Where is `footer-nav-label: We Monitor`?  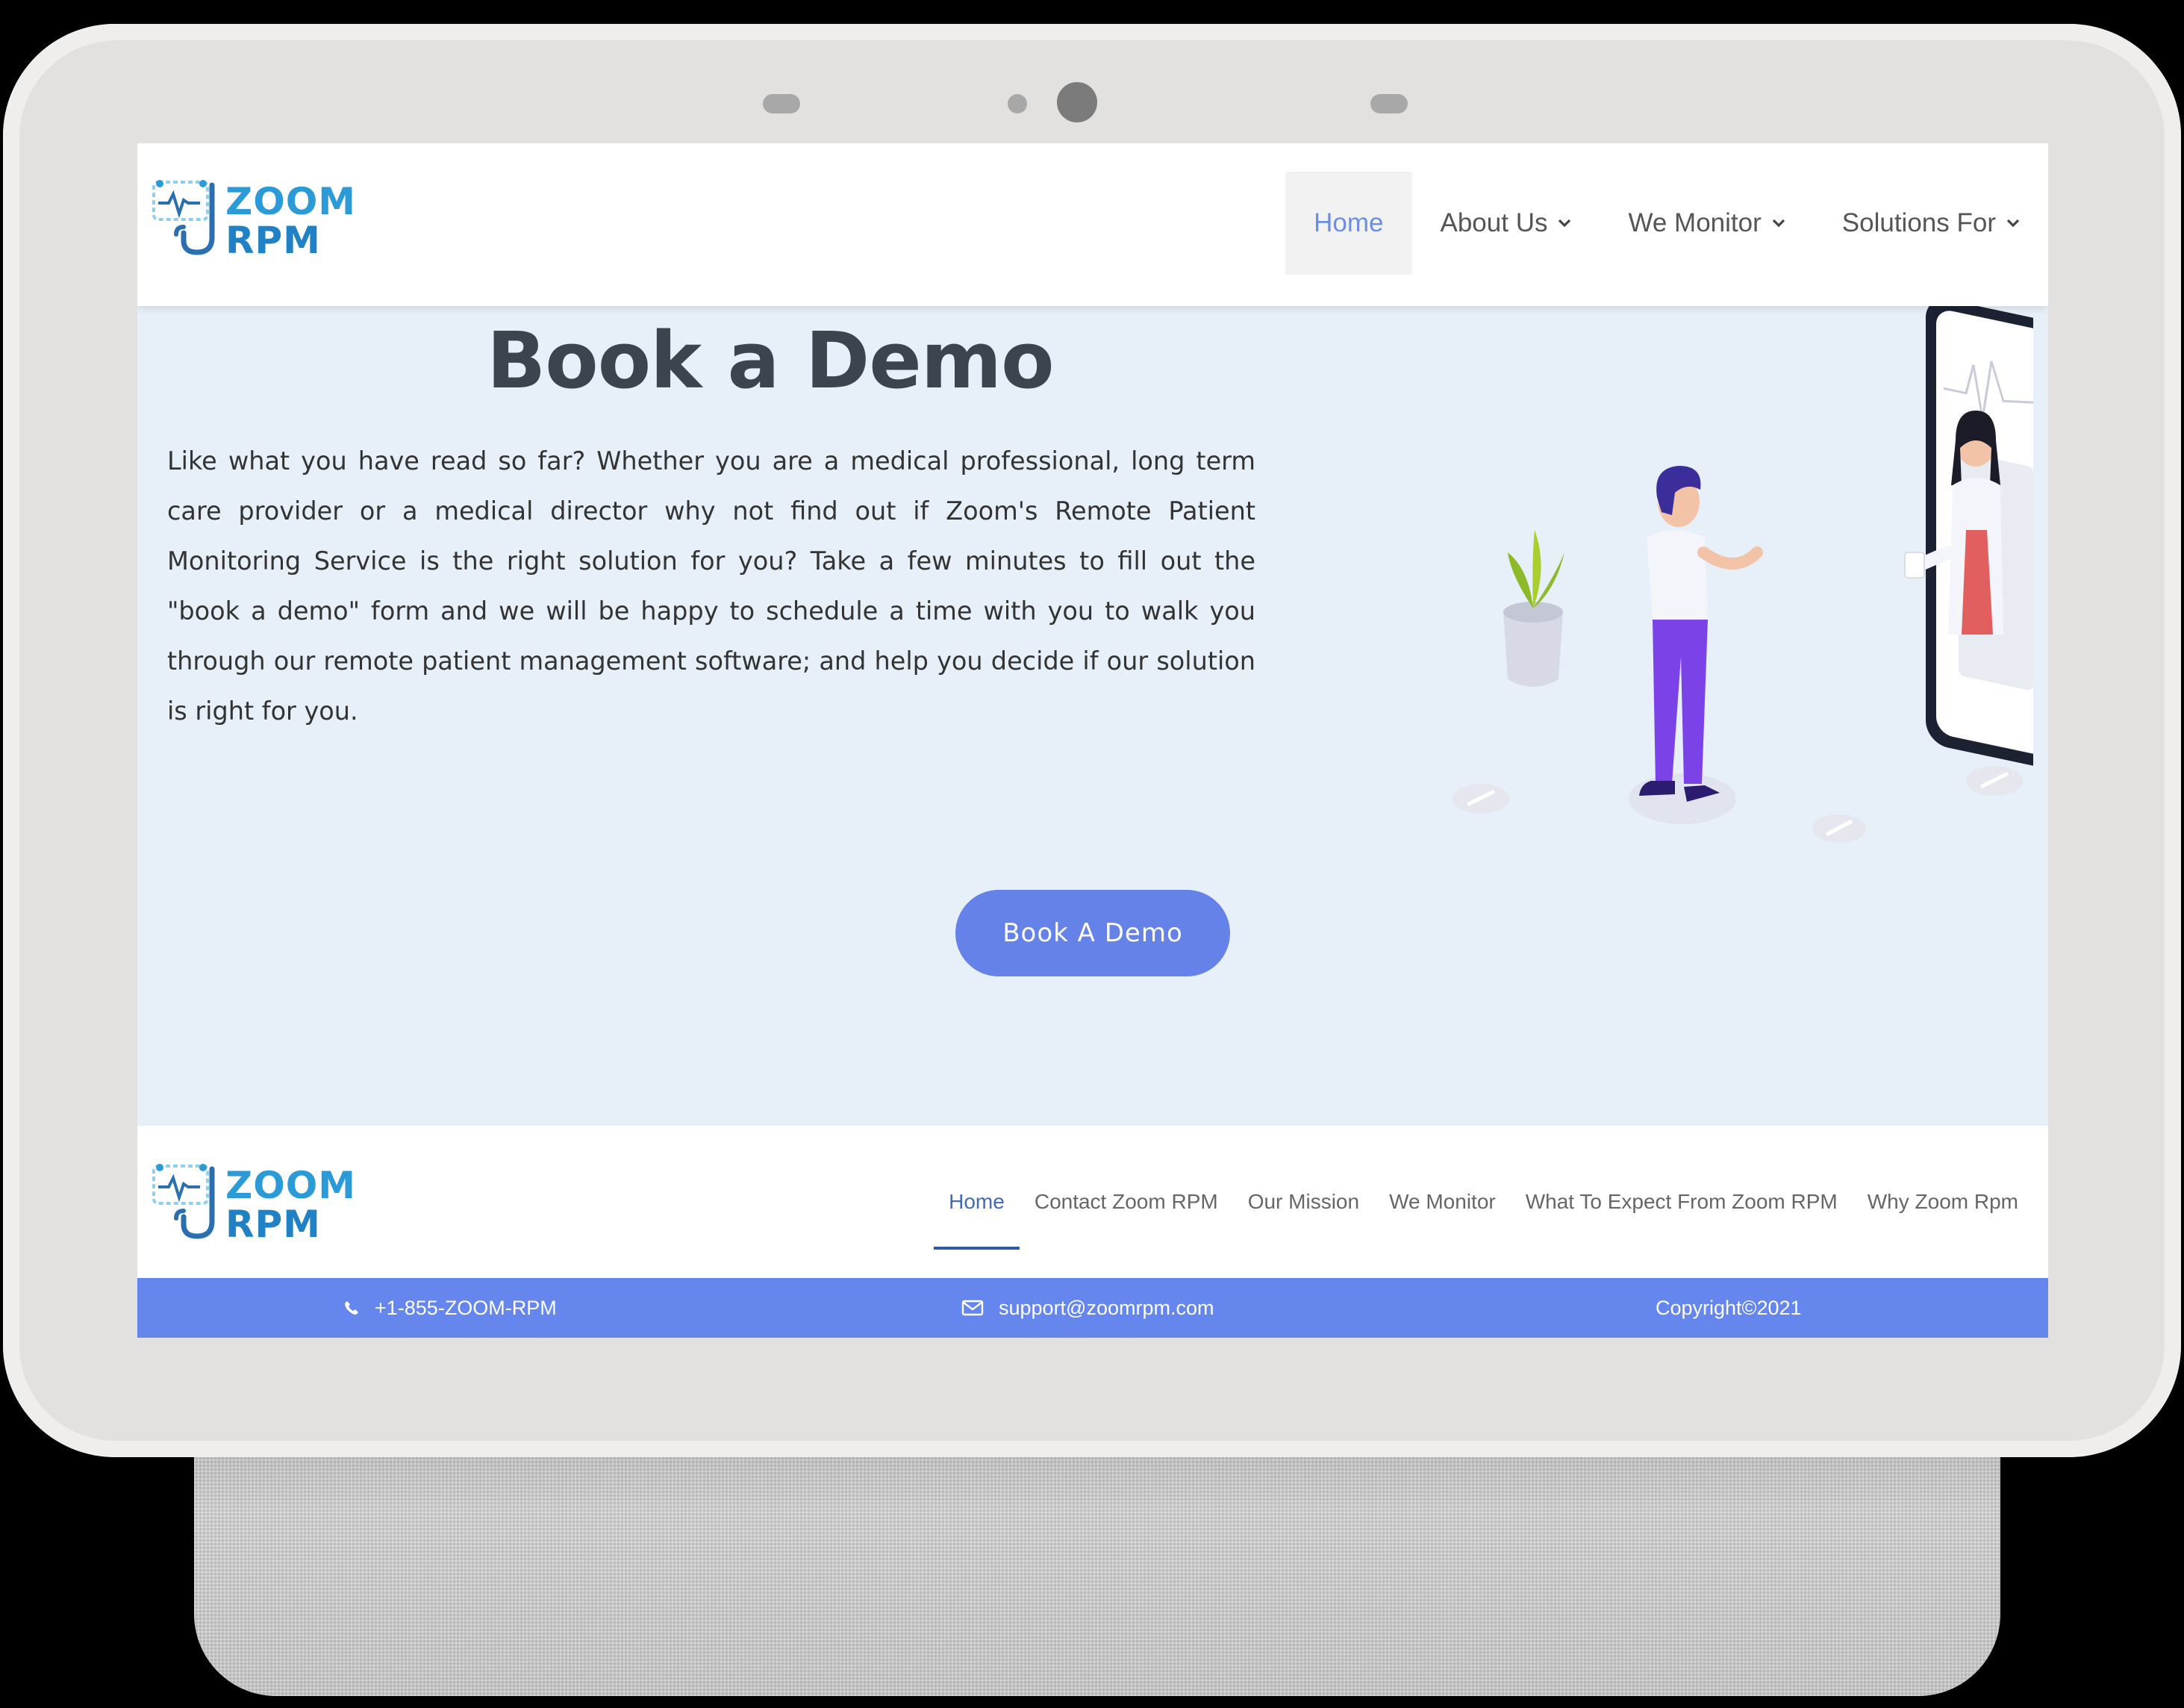 footer-nav-label: We Monitor is located at coordinates (1442, 1201).